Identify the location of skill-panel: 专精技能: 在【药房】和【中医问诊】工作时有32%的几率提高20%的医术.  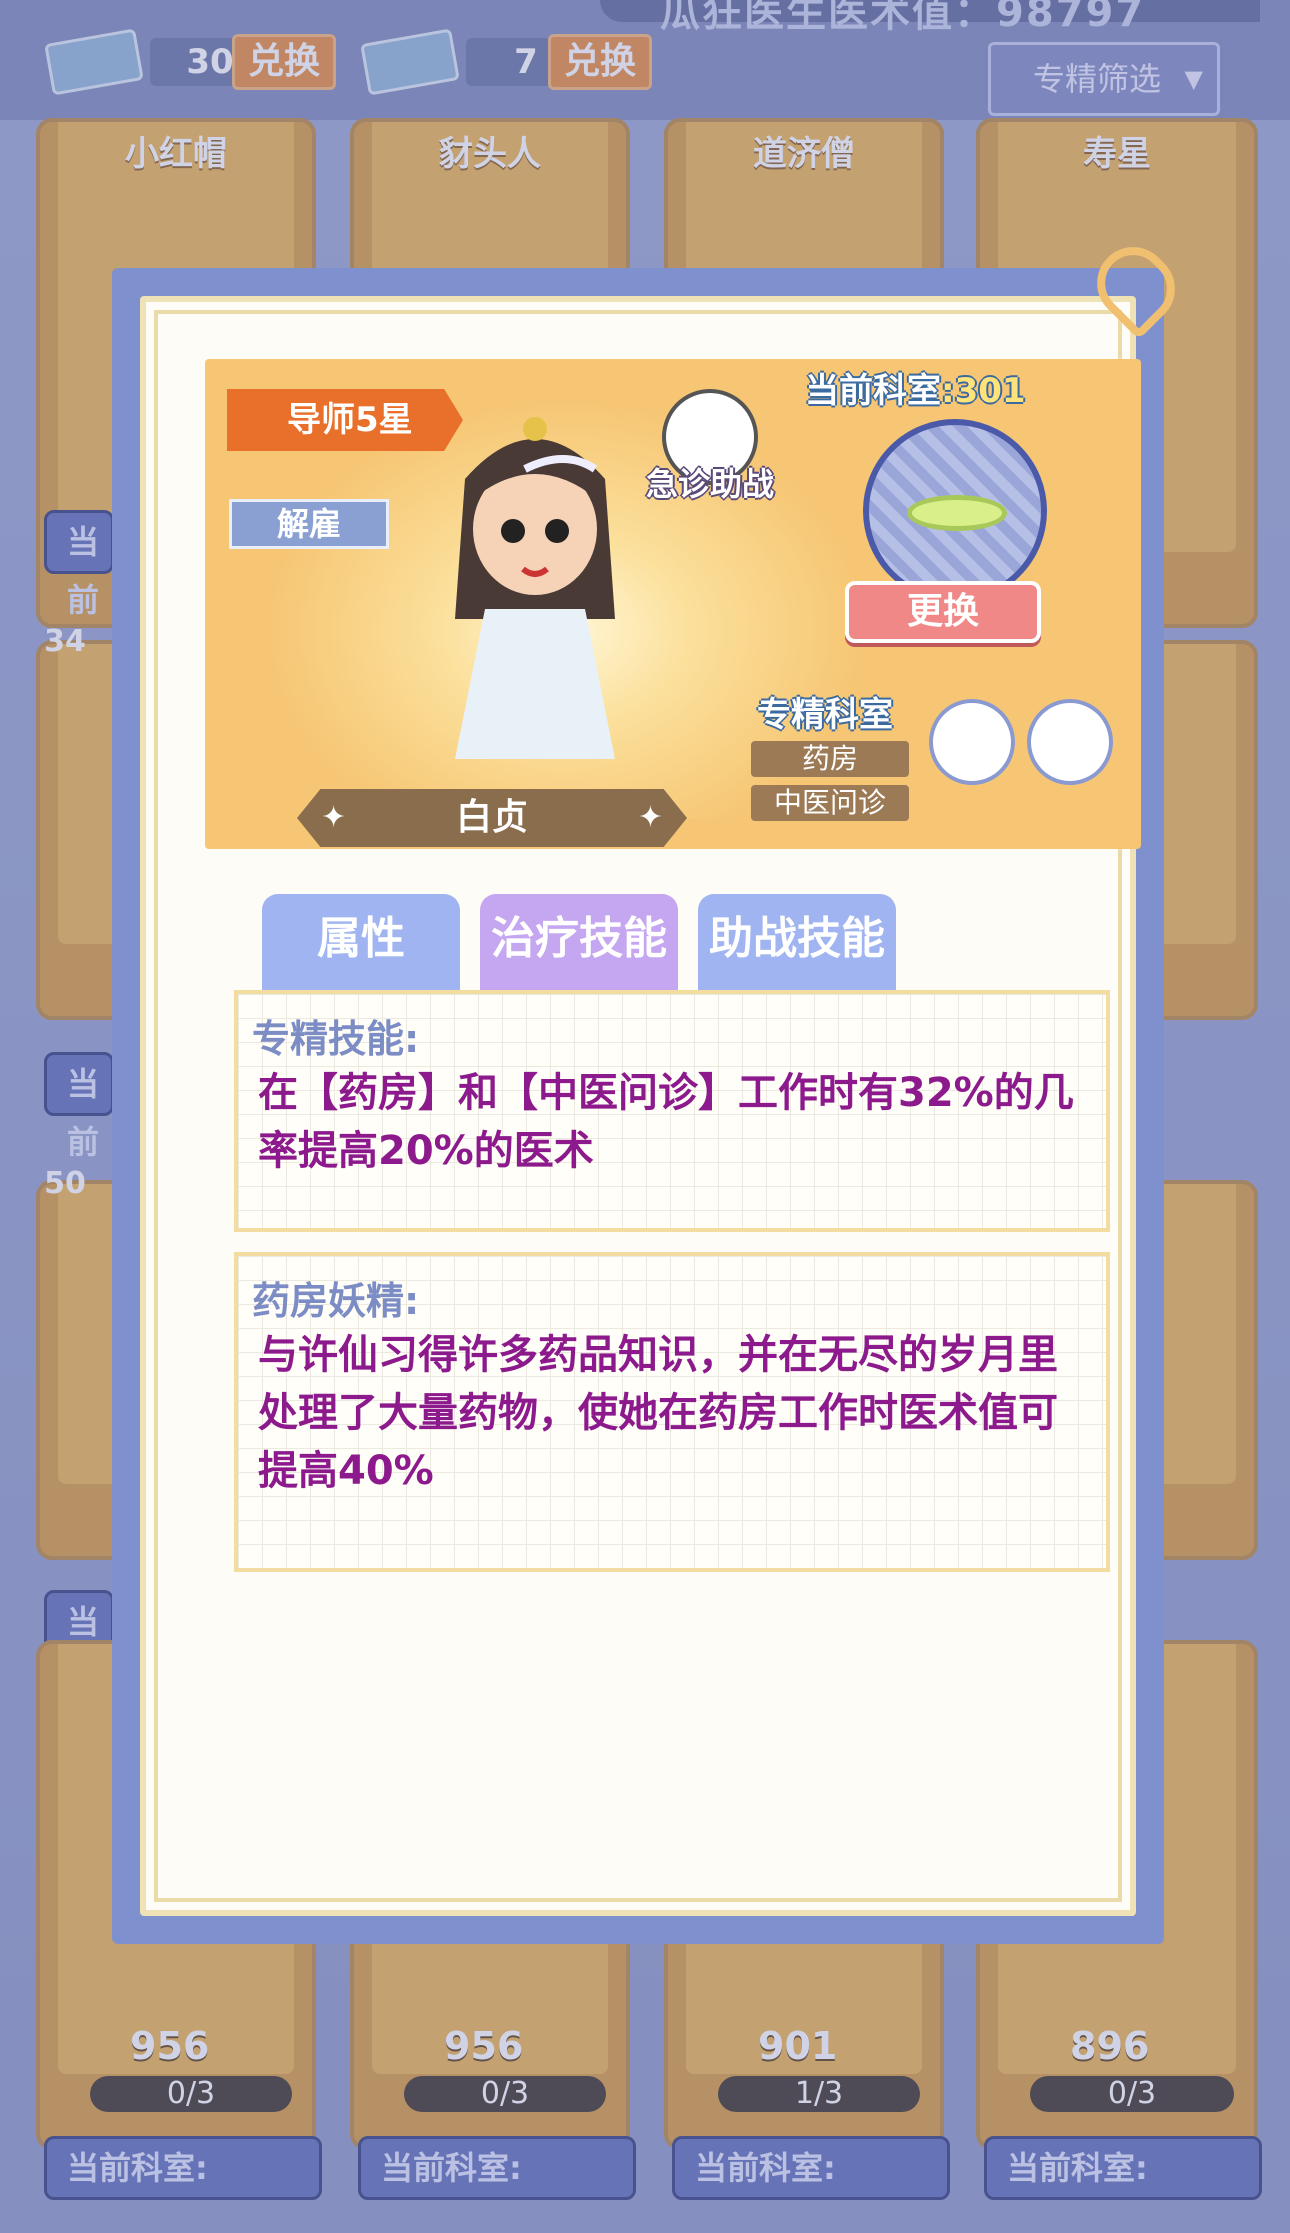
(672, 1111).